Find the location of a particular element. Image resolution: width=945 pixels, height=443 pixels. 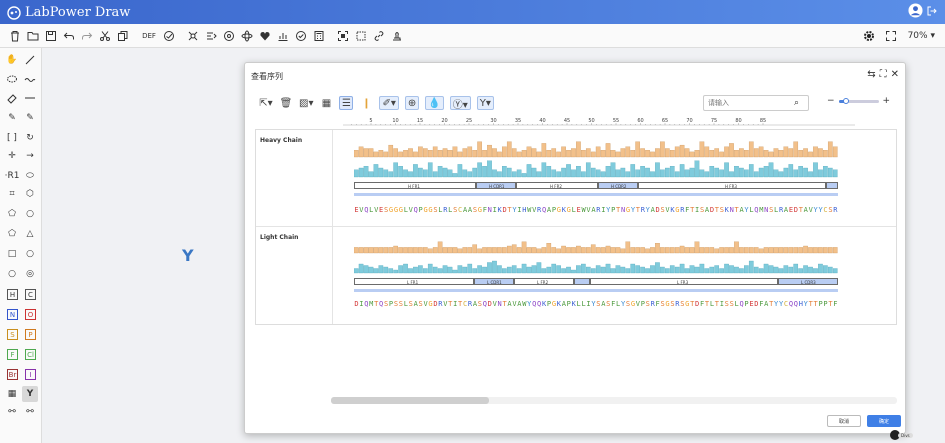

rotate-icon: ↻ is located at coordinates (30, 138).